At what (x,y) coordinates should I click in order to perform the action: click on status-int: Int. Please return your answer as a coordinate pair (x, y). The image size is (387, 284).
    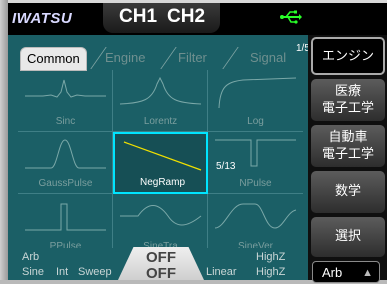
    Looking at the image, I should click on (62, 272).